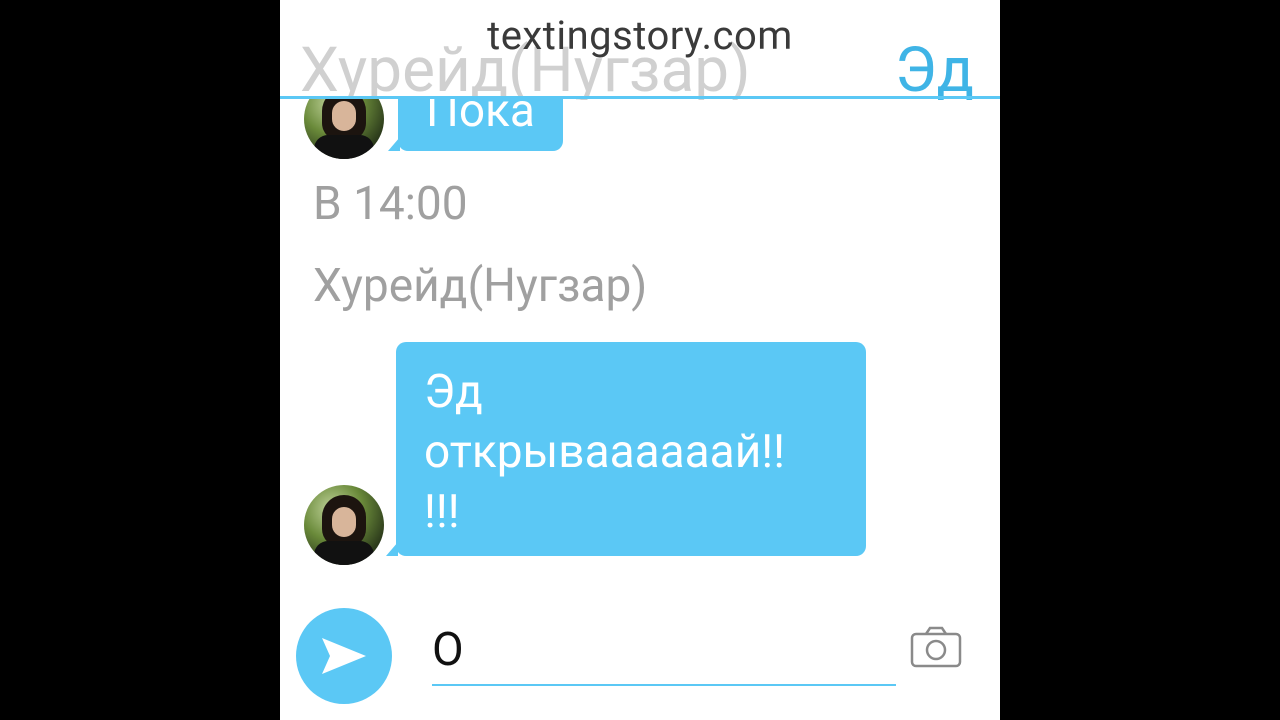 This screenshot has width=1280, height=720. I want to click on send-arrow-icon, so click(344, 656).